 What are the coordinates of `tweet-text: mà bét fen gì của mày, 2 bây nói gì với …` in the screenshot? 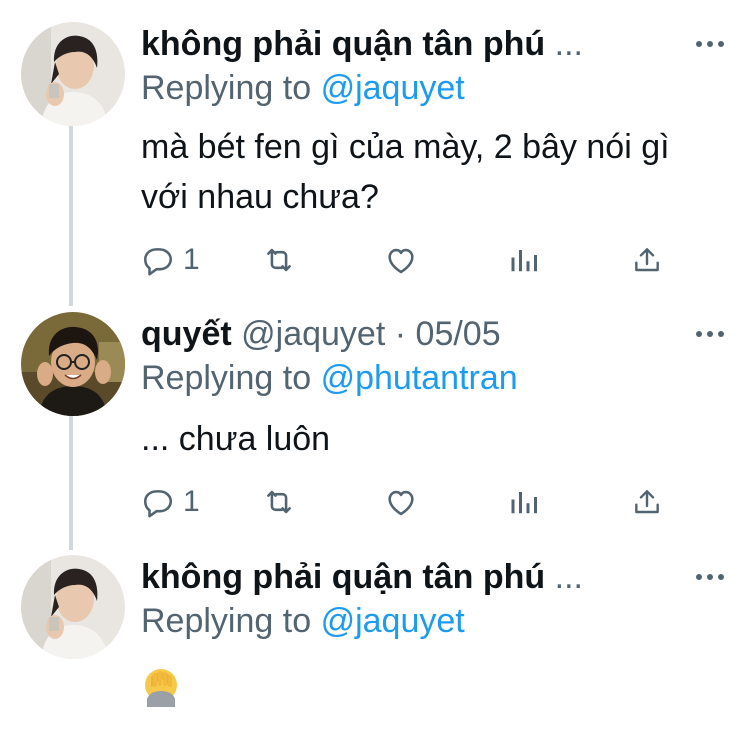 It's located at (405, 172).